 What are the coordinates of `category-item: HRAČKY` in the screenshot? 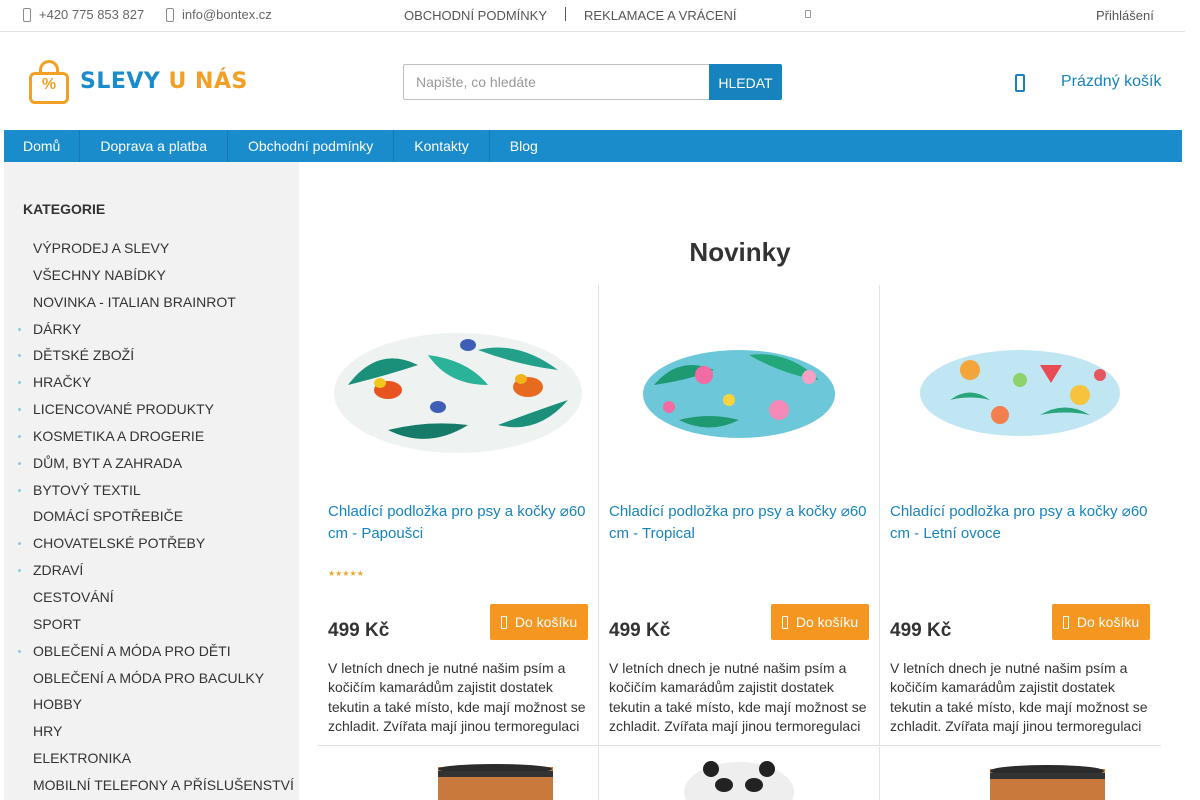 It's located at (151, 382).